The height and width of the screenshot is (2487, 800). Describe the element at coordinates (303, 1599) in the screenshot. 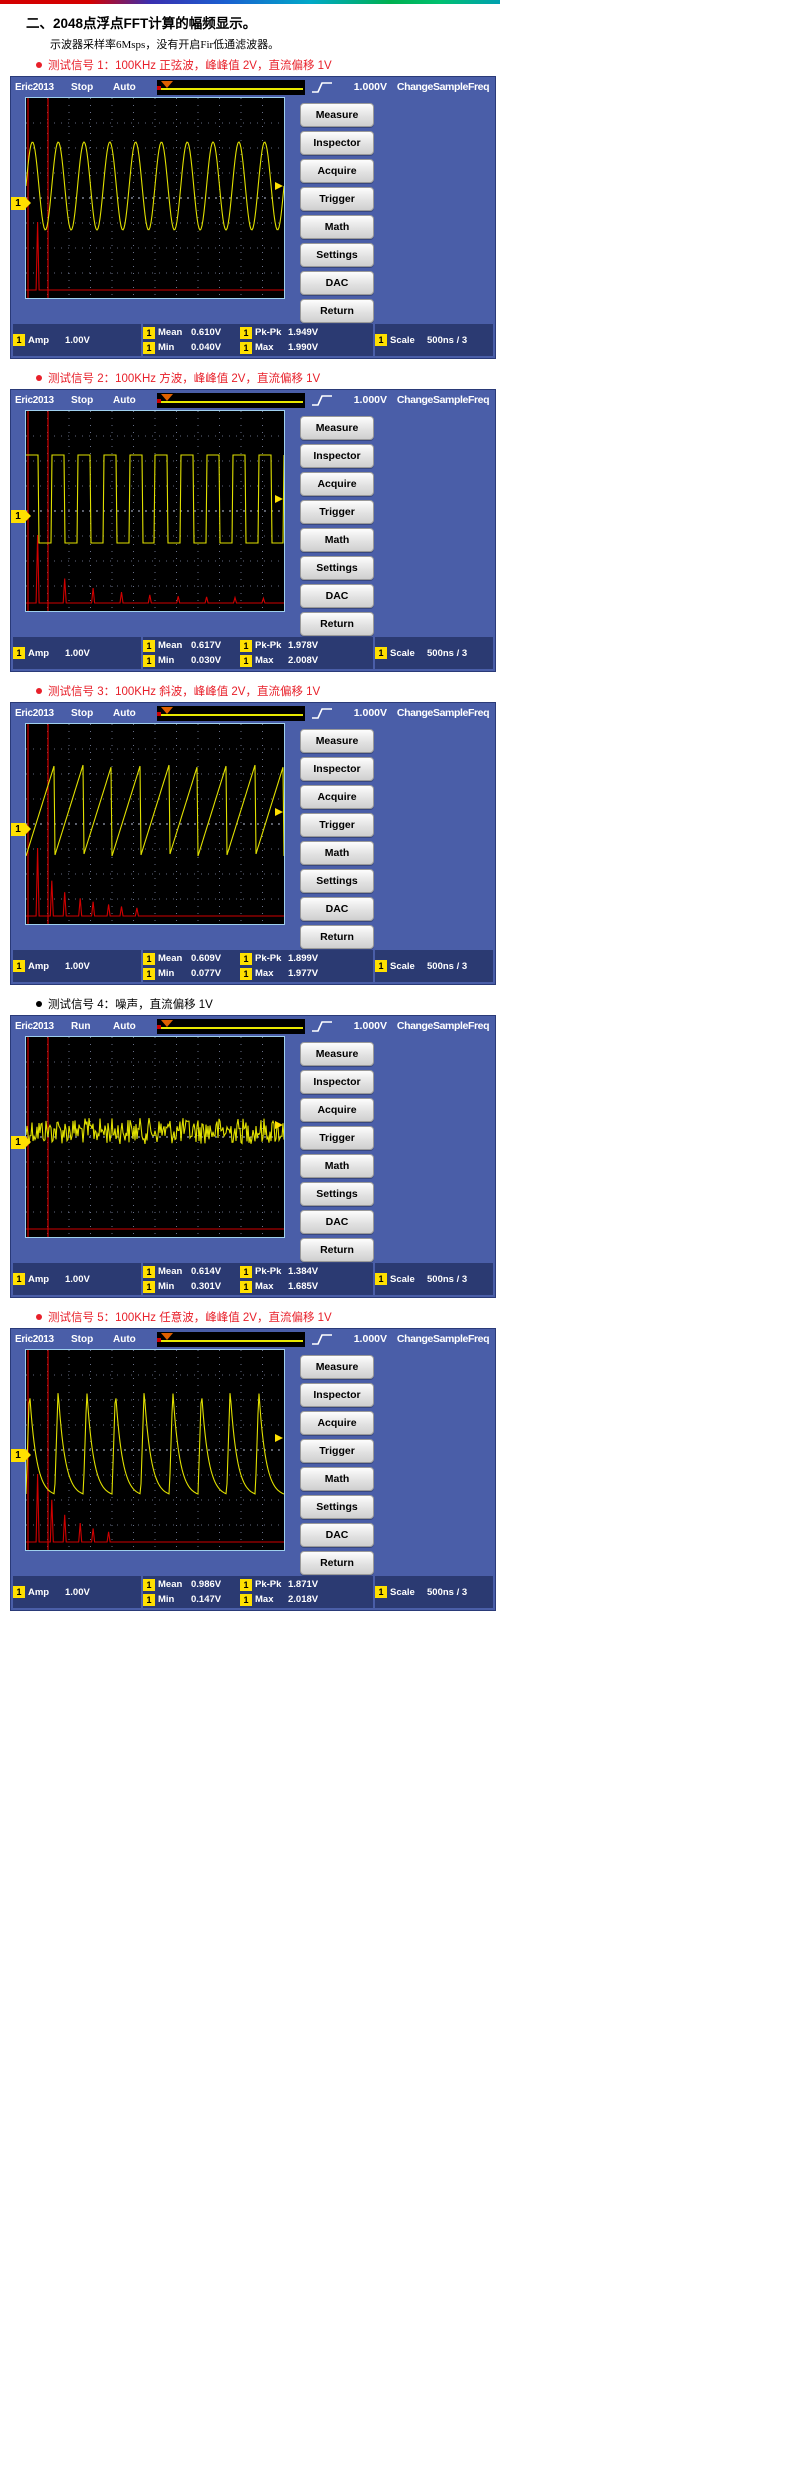

I see `max-value: 2.018V` at that location.